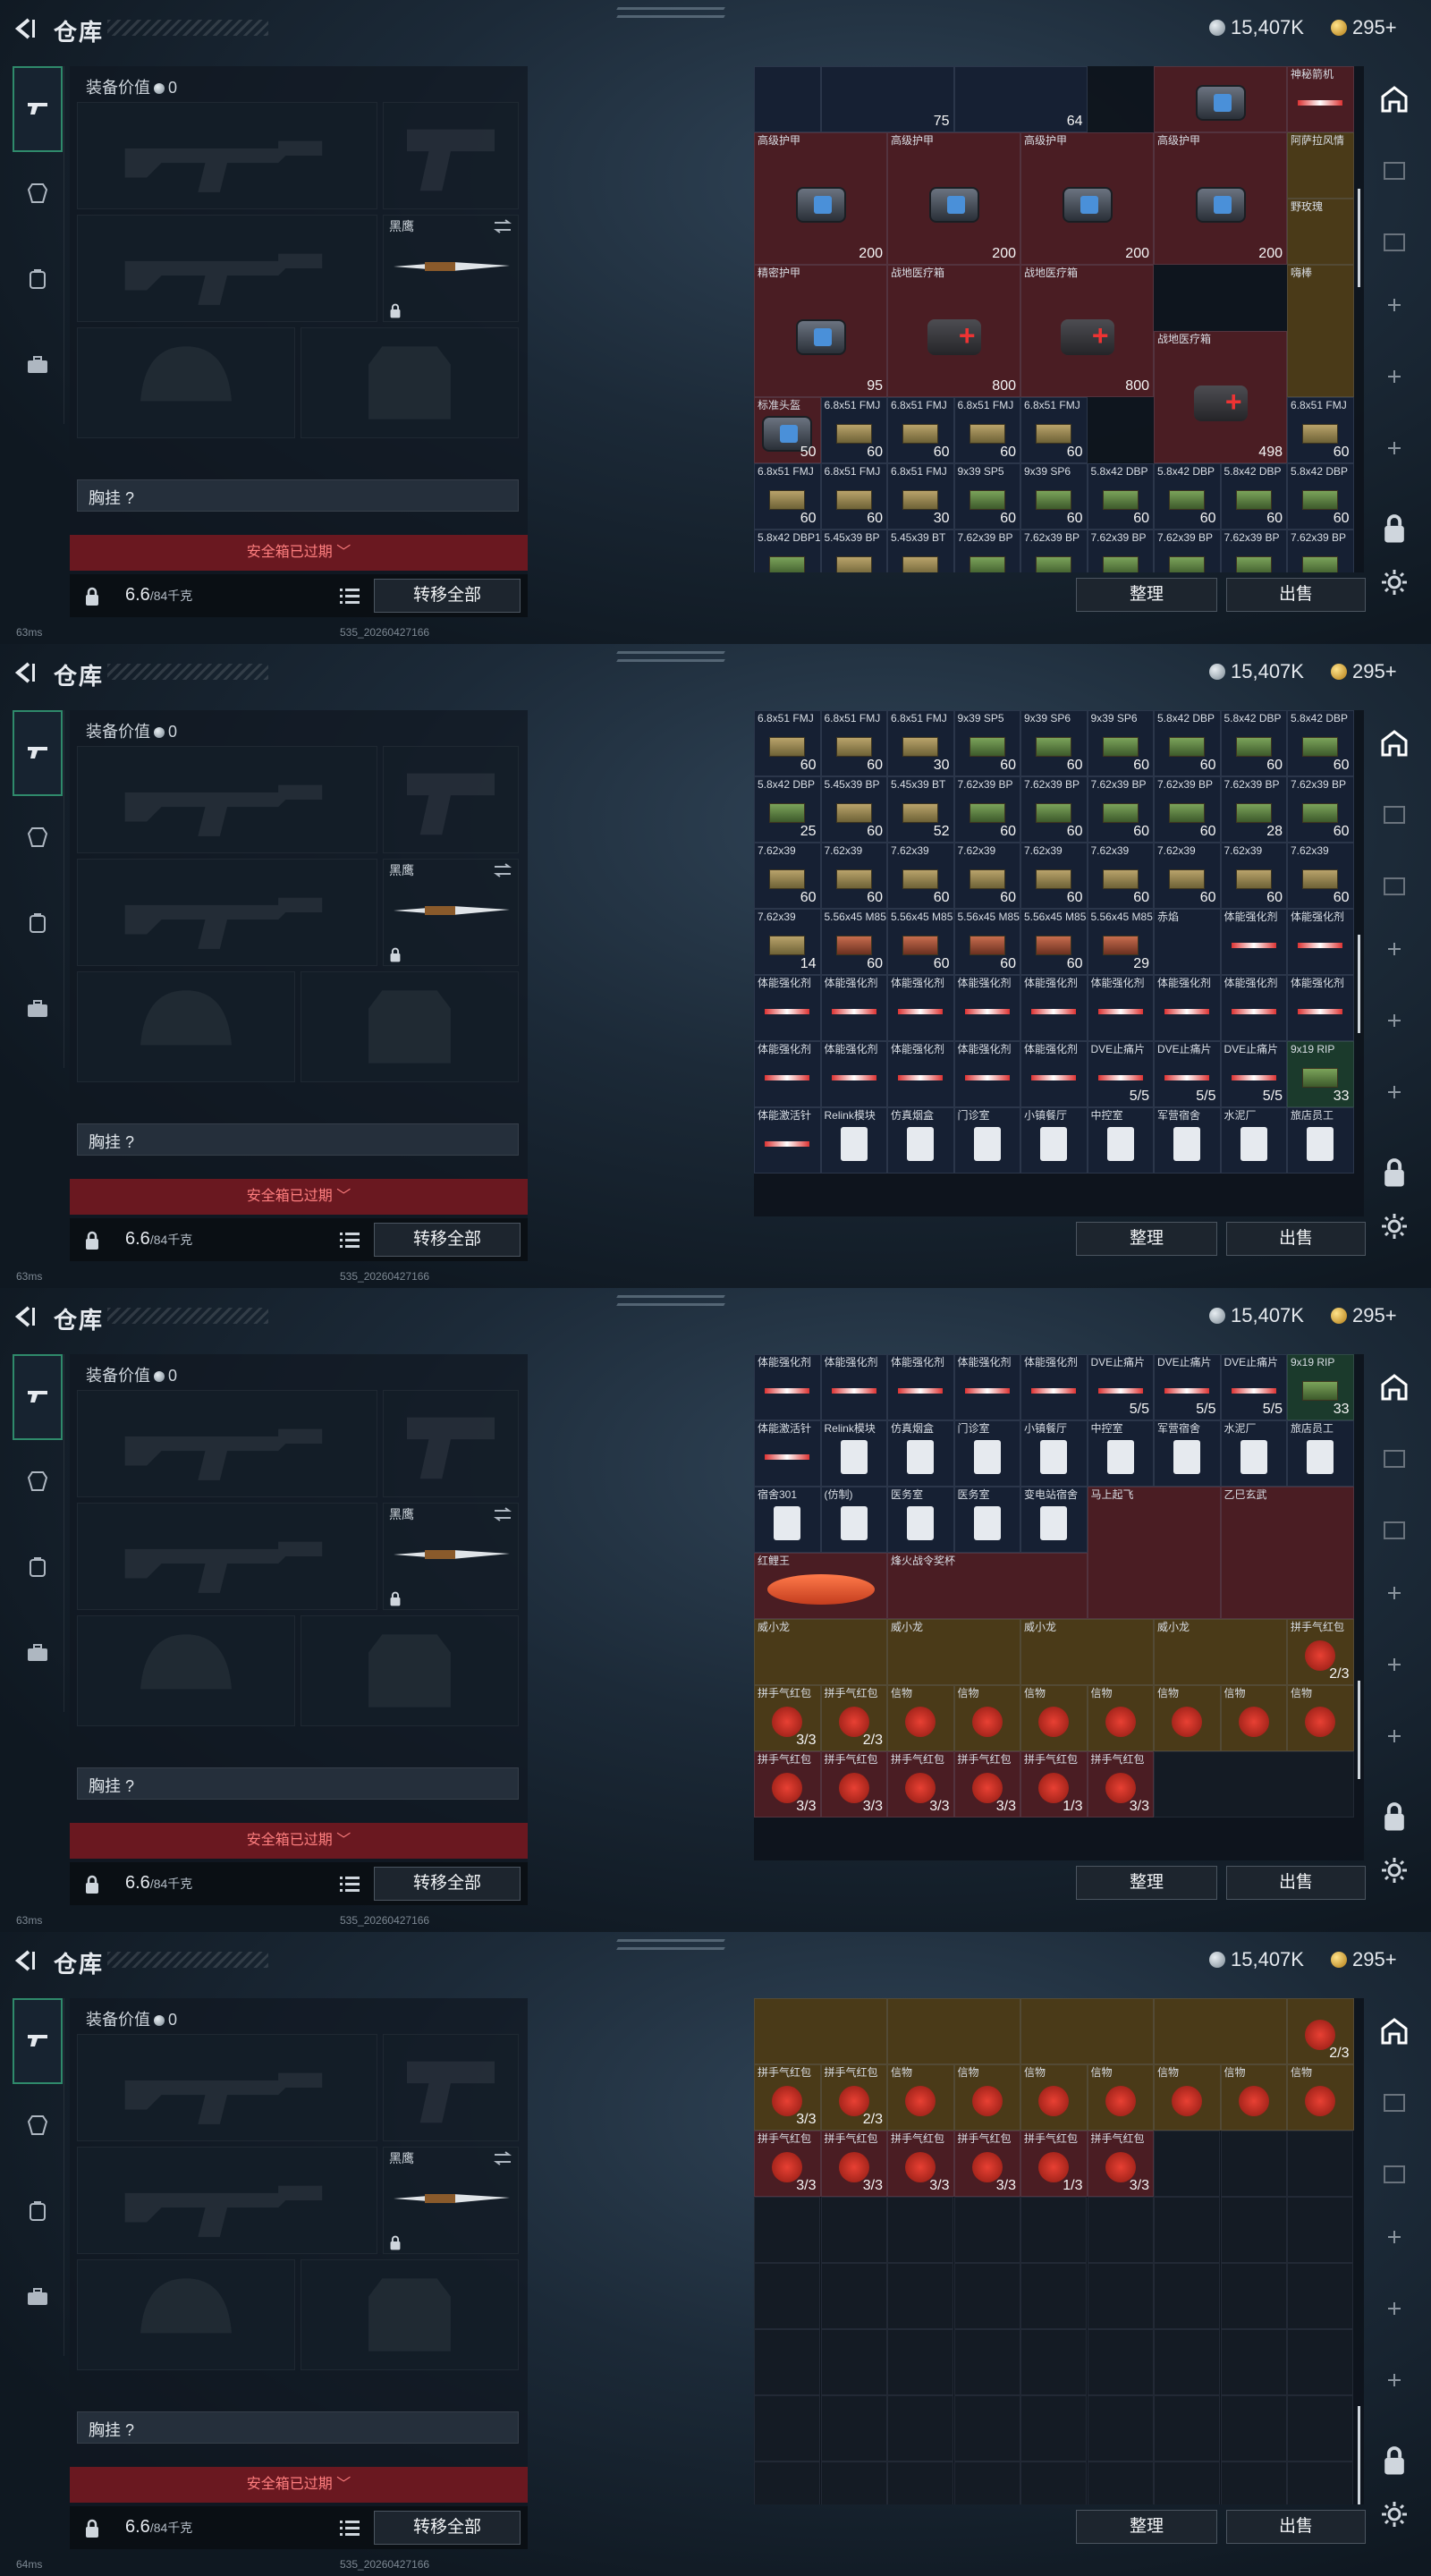  Describe the element at coordinates (1359, 1729) in the screenshot. I see `stash-scrollbar` at that location.